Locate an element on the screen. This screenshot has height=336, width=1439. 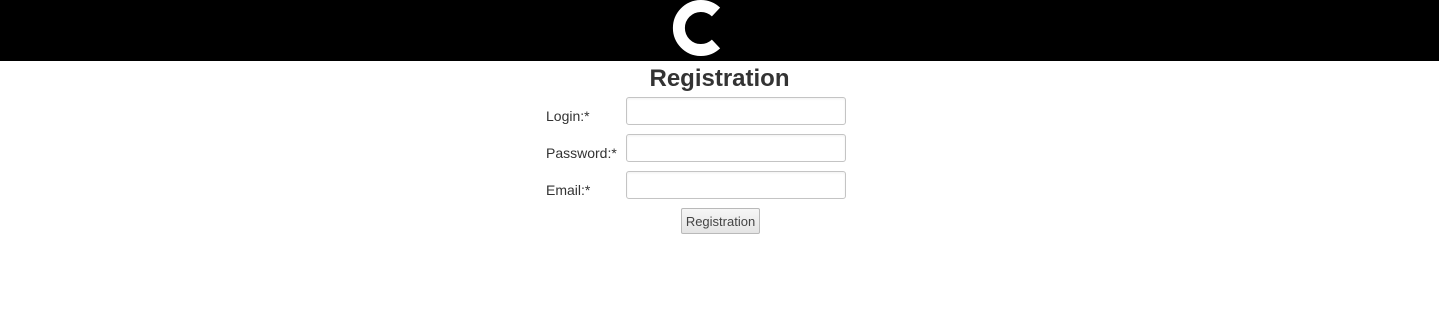
password-label: Password:* is located at coordinates (581, 153).